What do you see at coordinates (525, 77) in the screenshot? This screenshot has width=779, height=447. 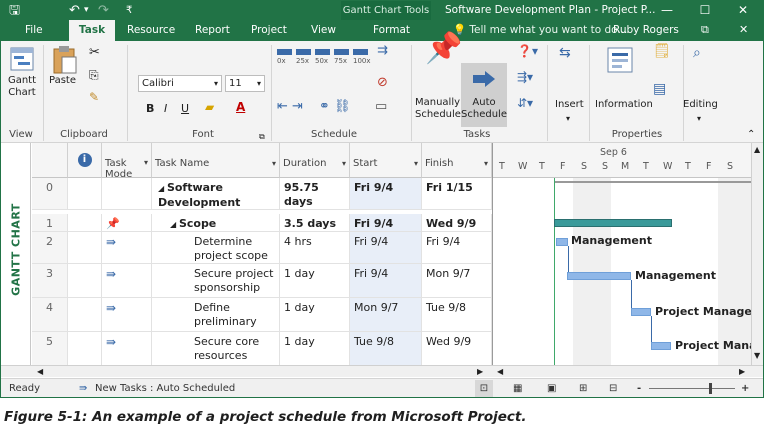 I see `move-icon: ⇶▾` at bounding box center [525, 77].